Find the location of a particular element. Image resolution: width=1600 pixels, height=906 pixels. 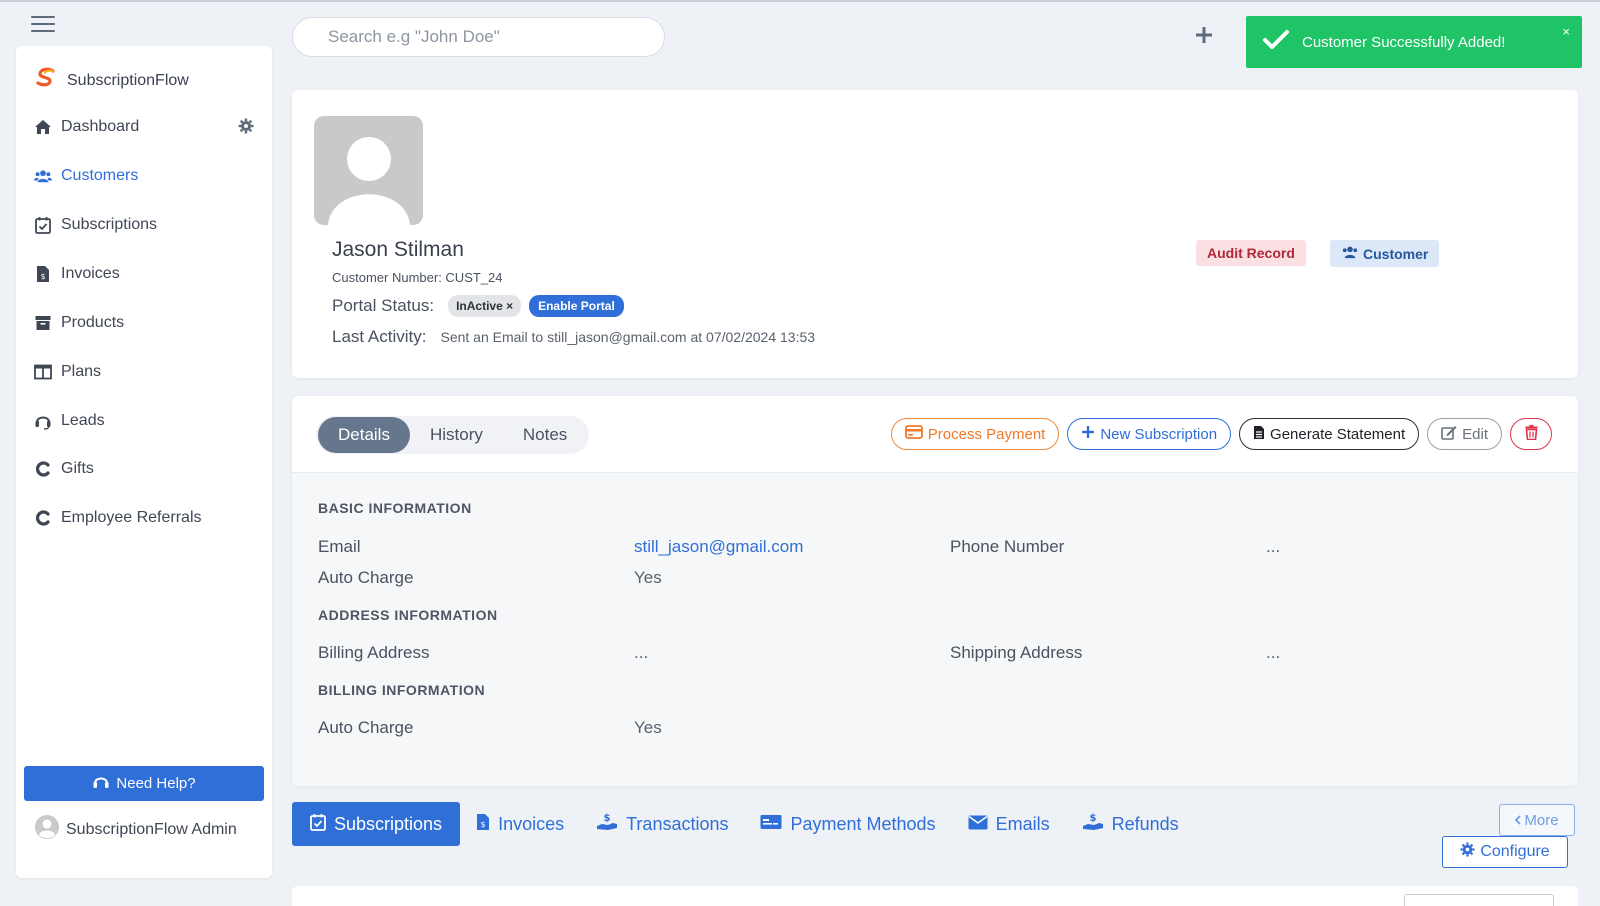

invoice-icon: $ is located at coordinates (43, 274).